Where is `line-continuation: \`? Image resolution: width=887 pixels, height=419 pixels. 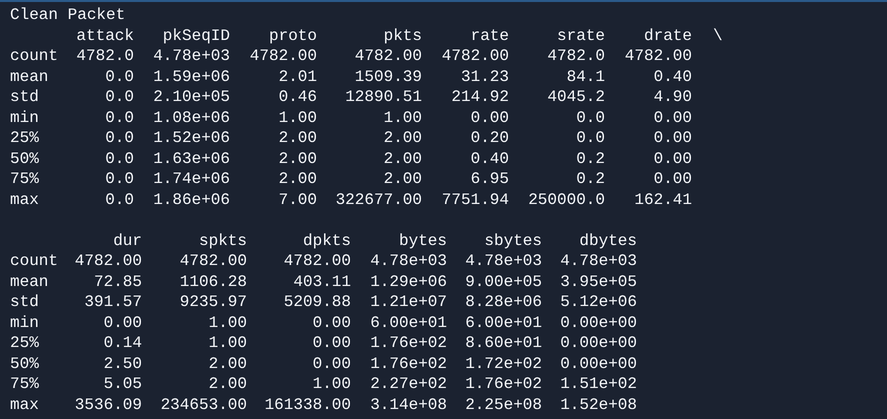 line-continuation: \ is located at coordinates (718, 35).